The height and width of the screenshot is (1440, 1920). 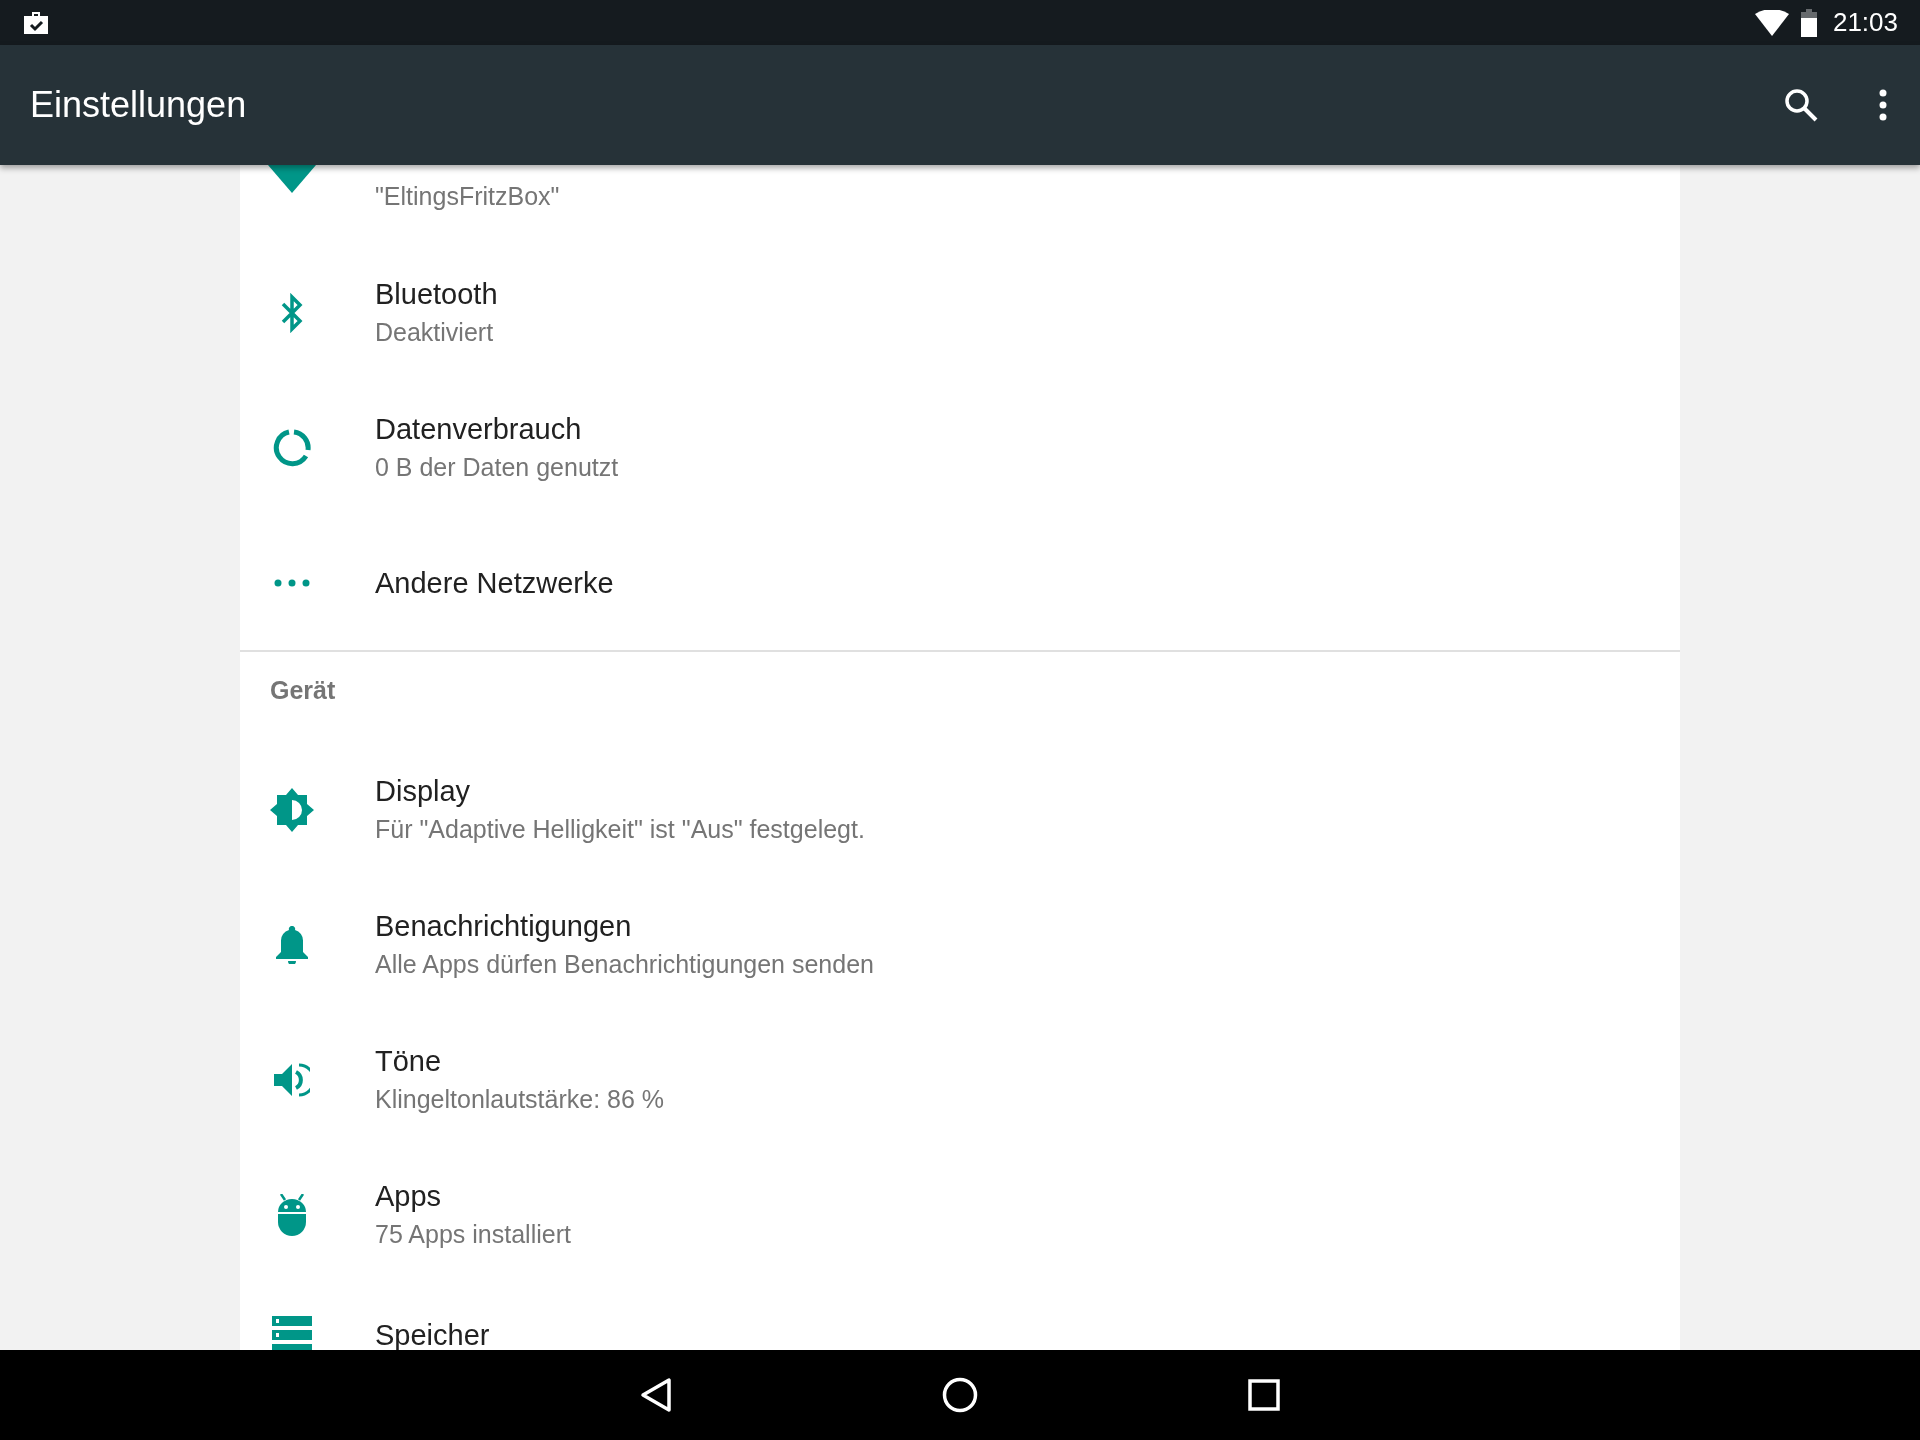 I want to click on clock-time: 21:03, so click(x=1865, y=22).